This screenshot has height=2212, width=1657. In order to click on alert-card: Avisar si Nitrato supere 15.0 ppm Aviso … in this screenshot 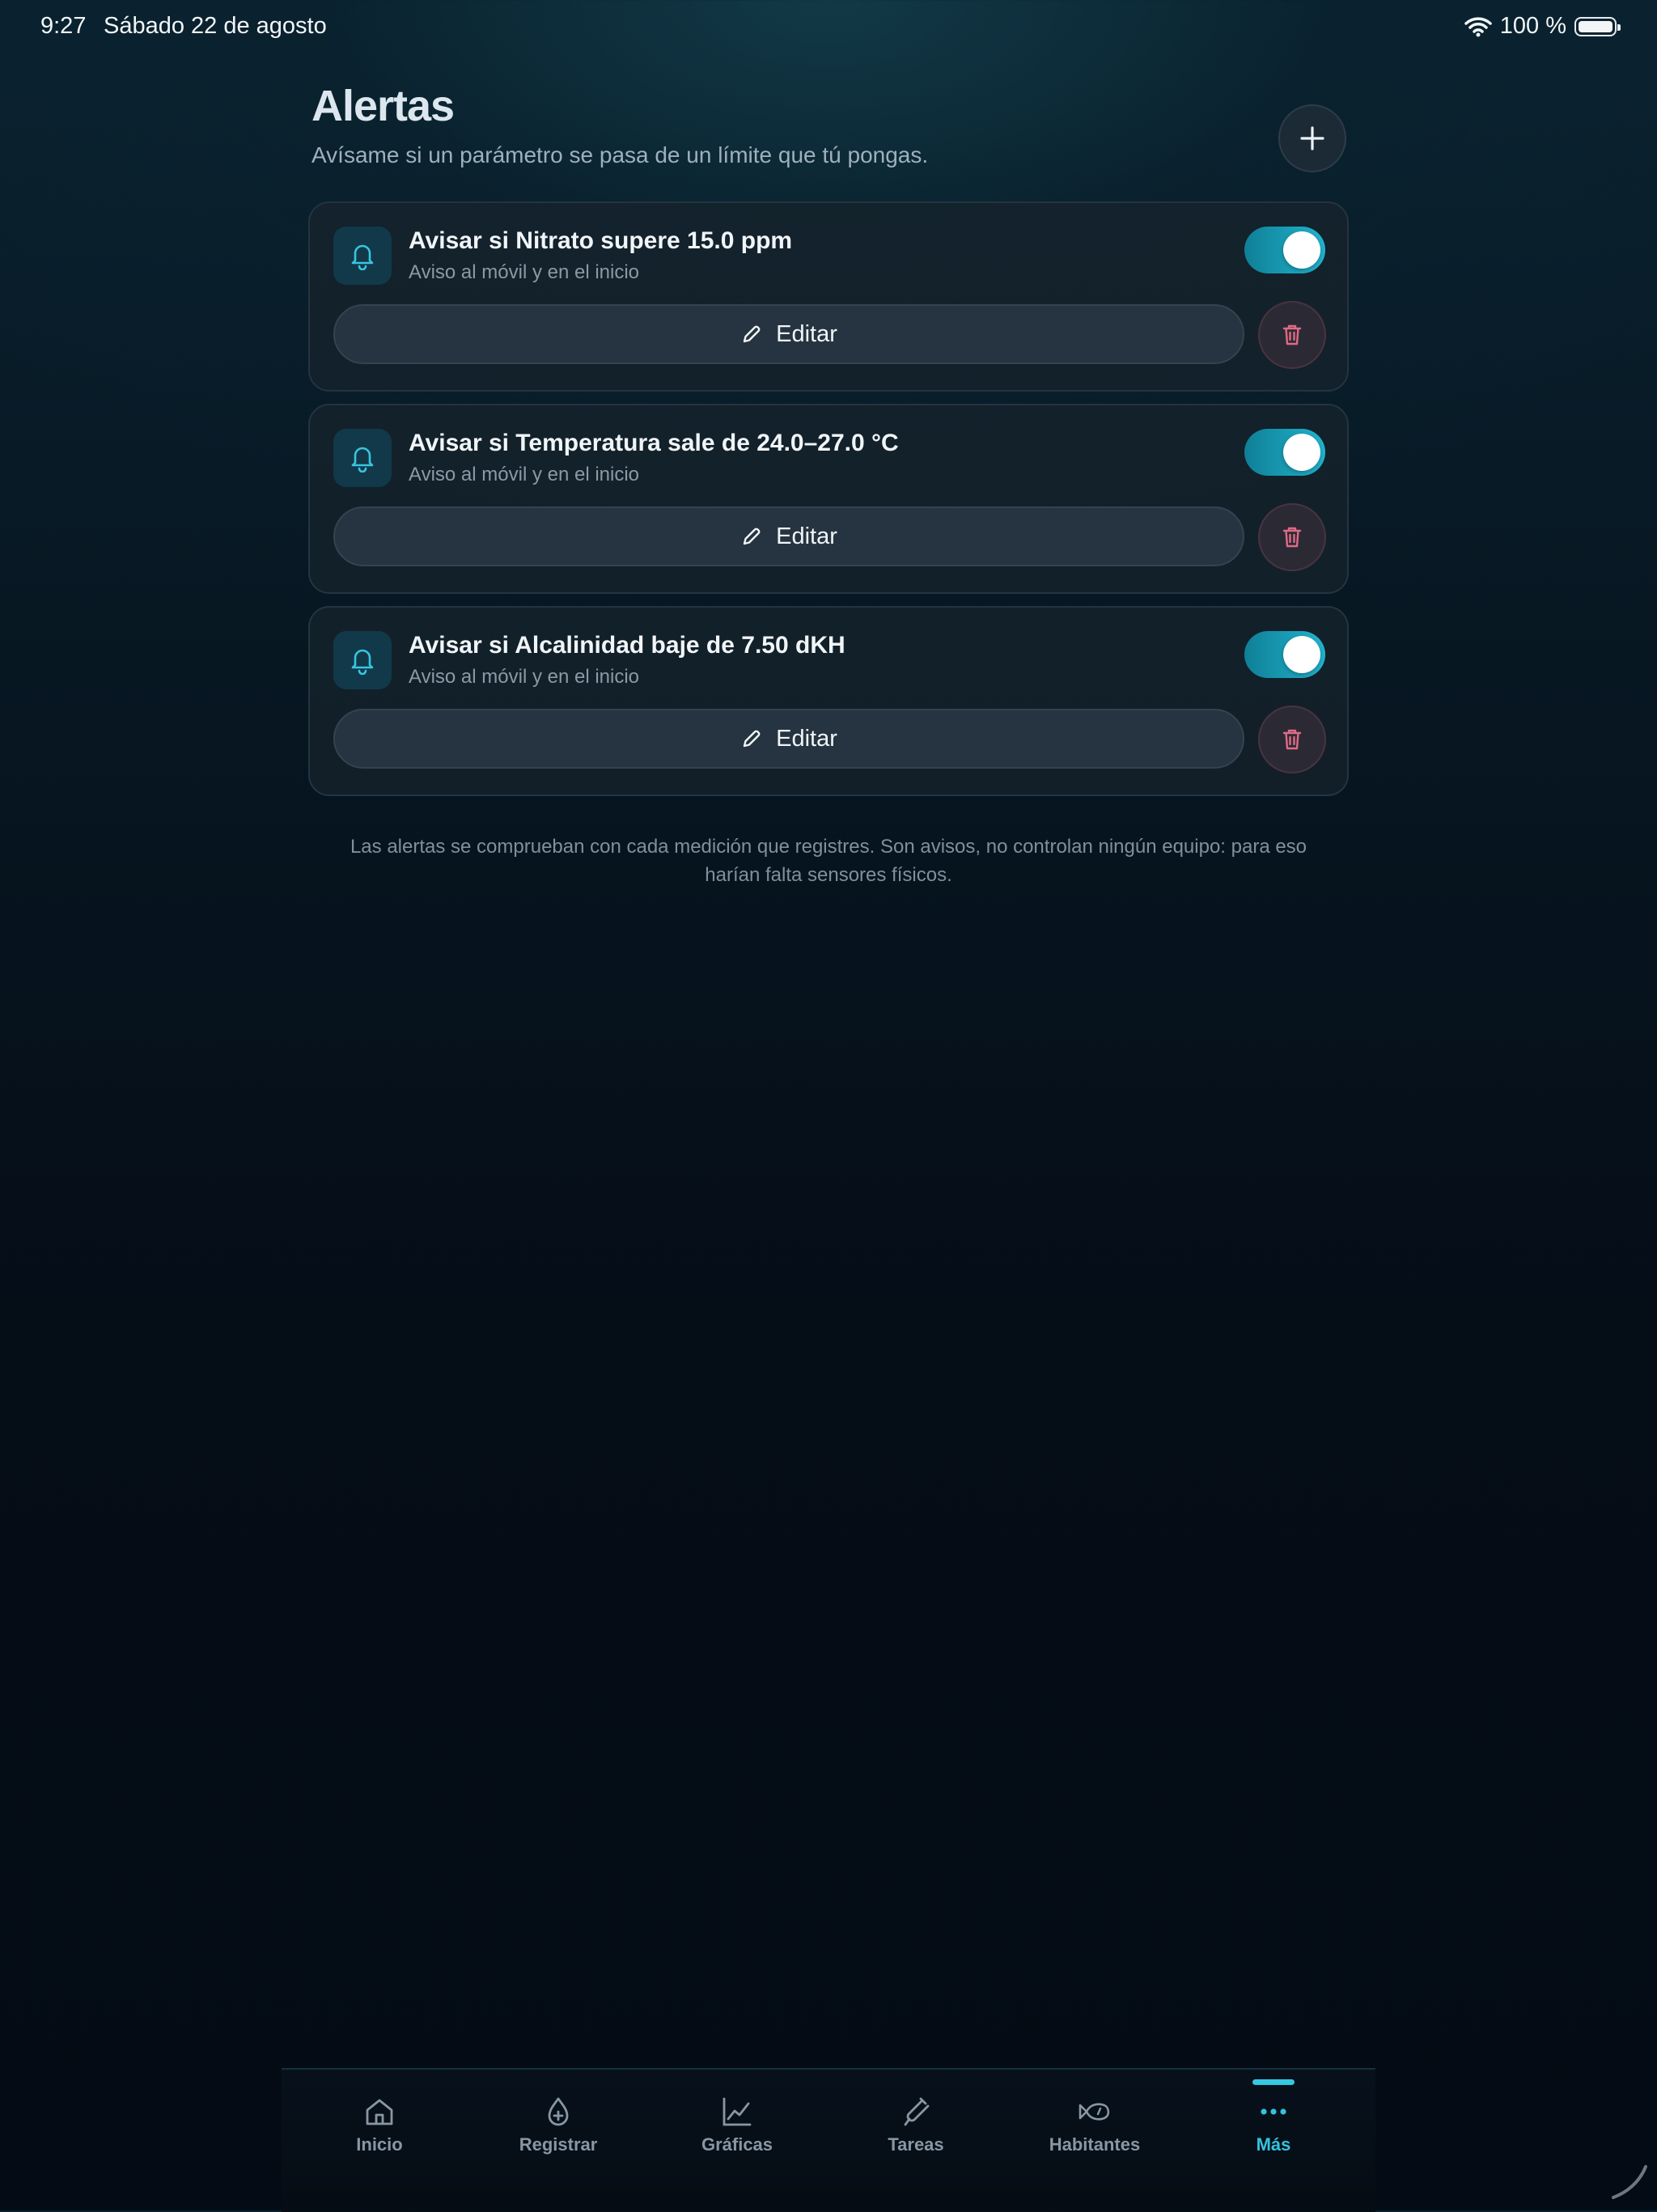, I will do `click(828, 296)`.